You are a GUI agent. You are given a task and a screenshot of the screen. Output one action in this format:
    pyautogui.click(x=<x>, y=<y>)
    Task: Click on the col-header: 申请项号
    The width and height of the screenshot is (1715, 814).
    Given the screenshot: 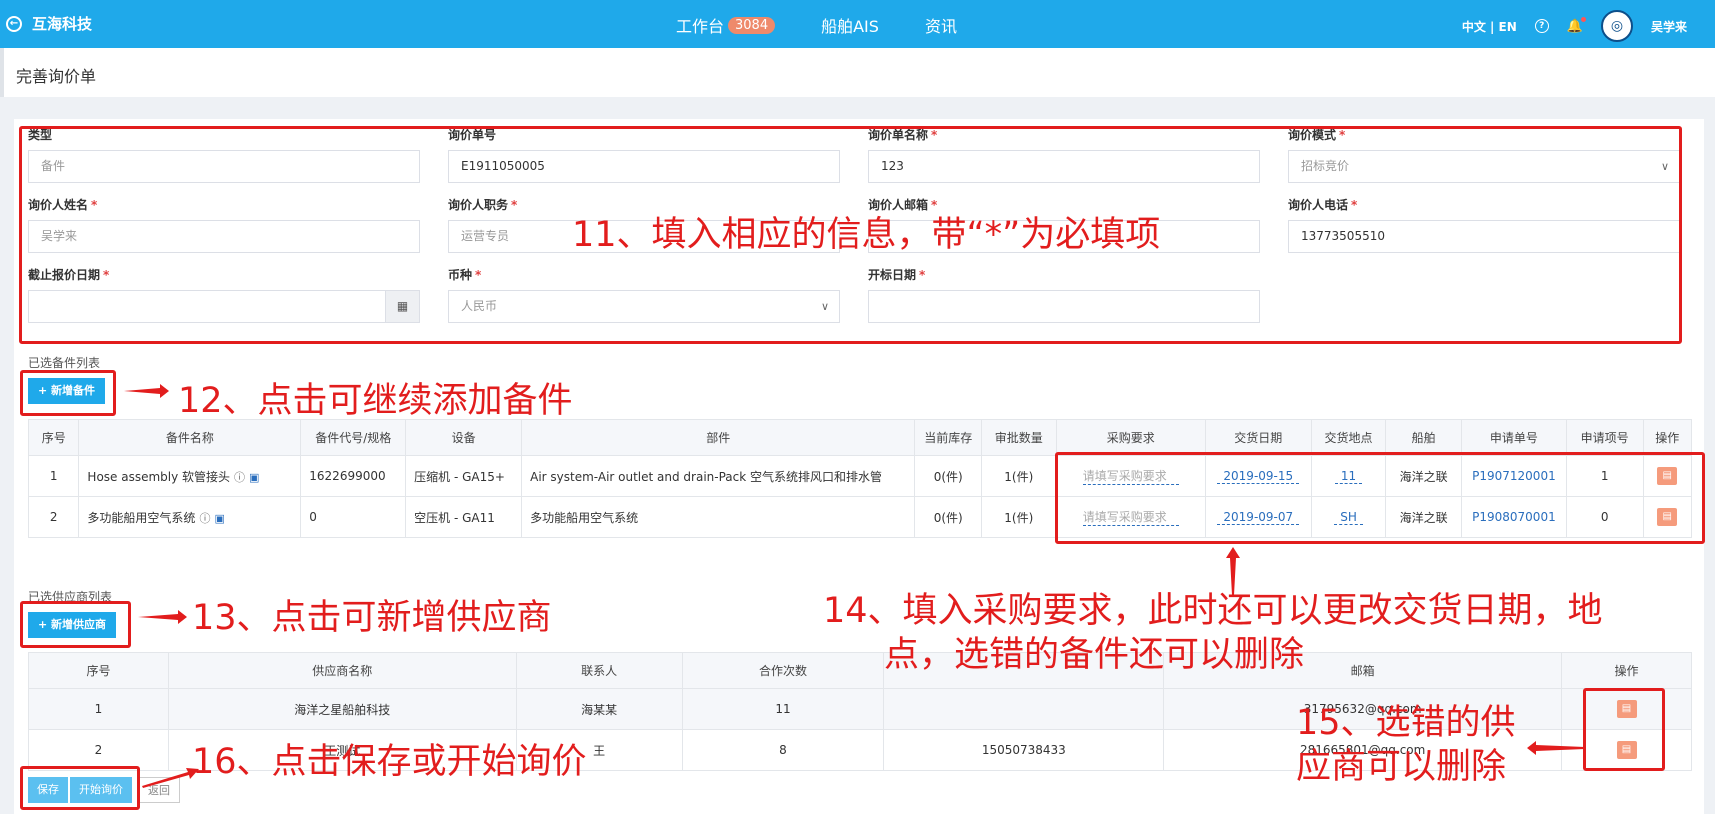 What is the action you would take?
    pyautogui.click(x=1604, y=437)
    